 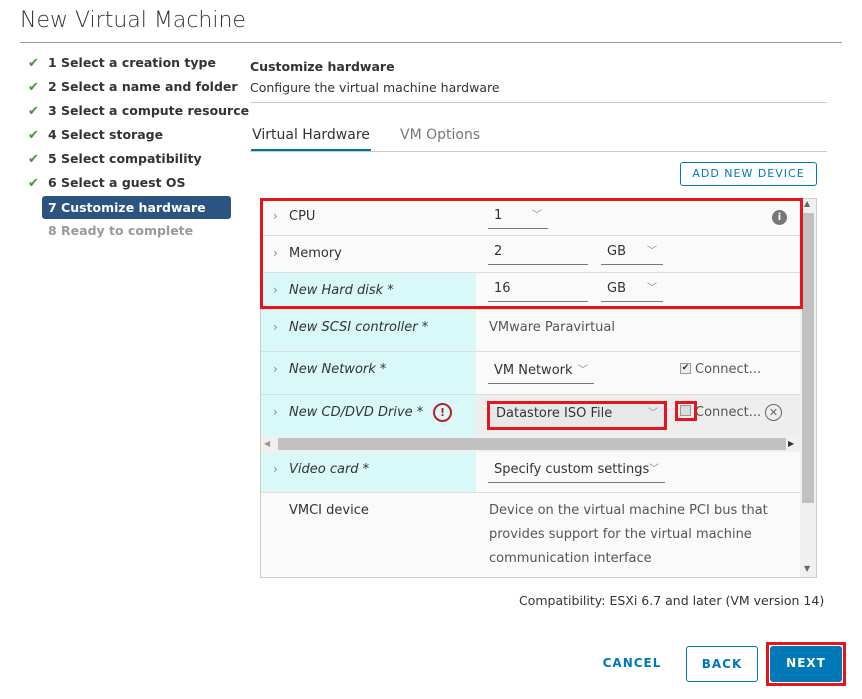 What do you see at coordinates (620, 534) in the screenshot?
I see `vmci-description: provides support for the virtual machine` at bounding box center [620, 534].